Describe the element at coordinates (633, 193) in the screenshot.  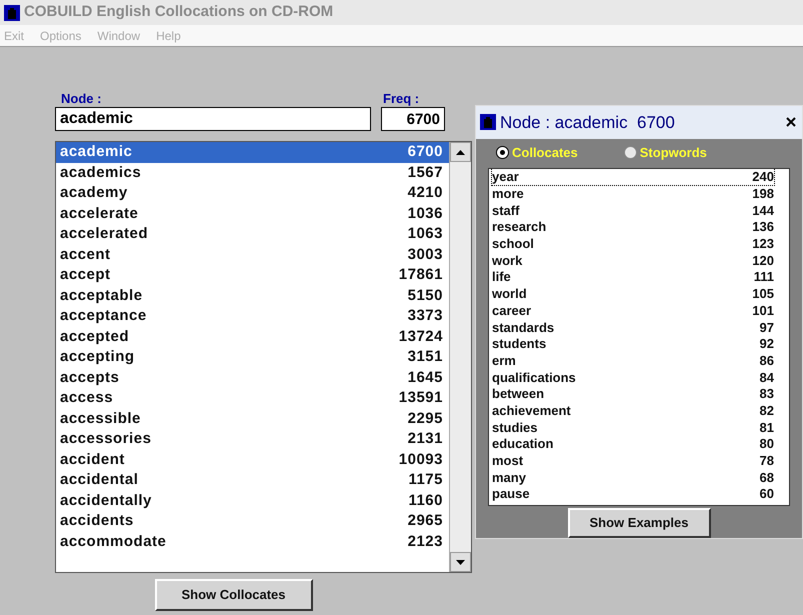
I see `collocate-row: more 198` at that location.